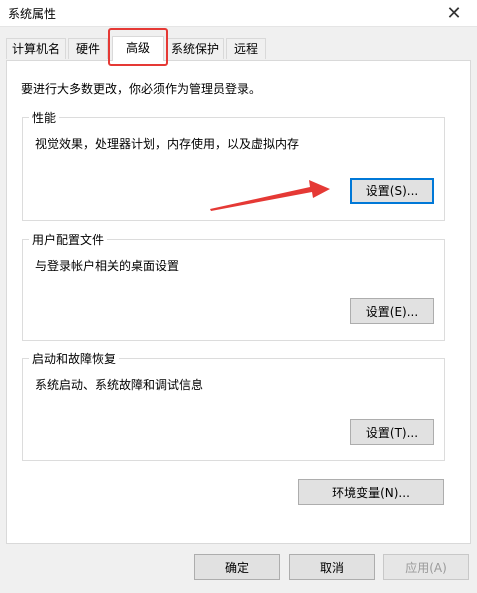  Describe the element at coordinates (270, 195) in the screenshot. I see `red-arrow-icon` at that location.